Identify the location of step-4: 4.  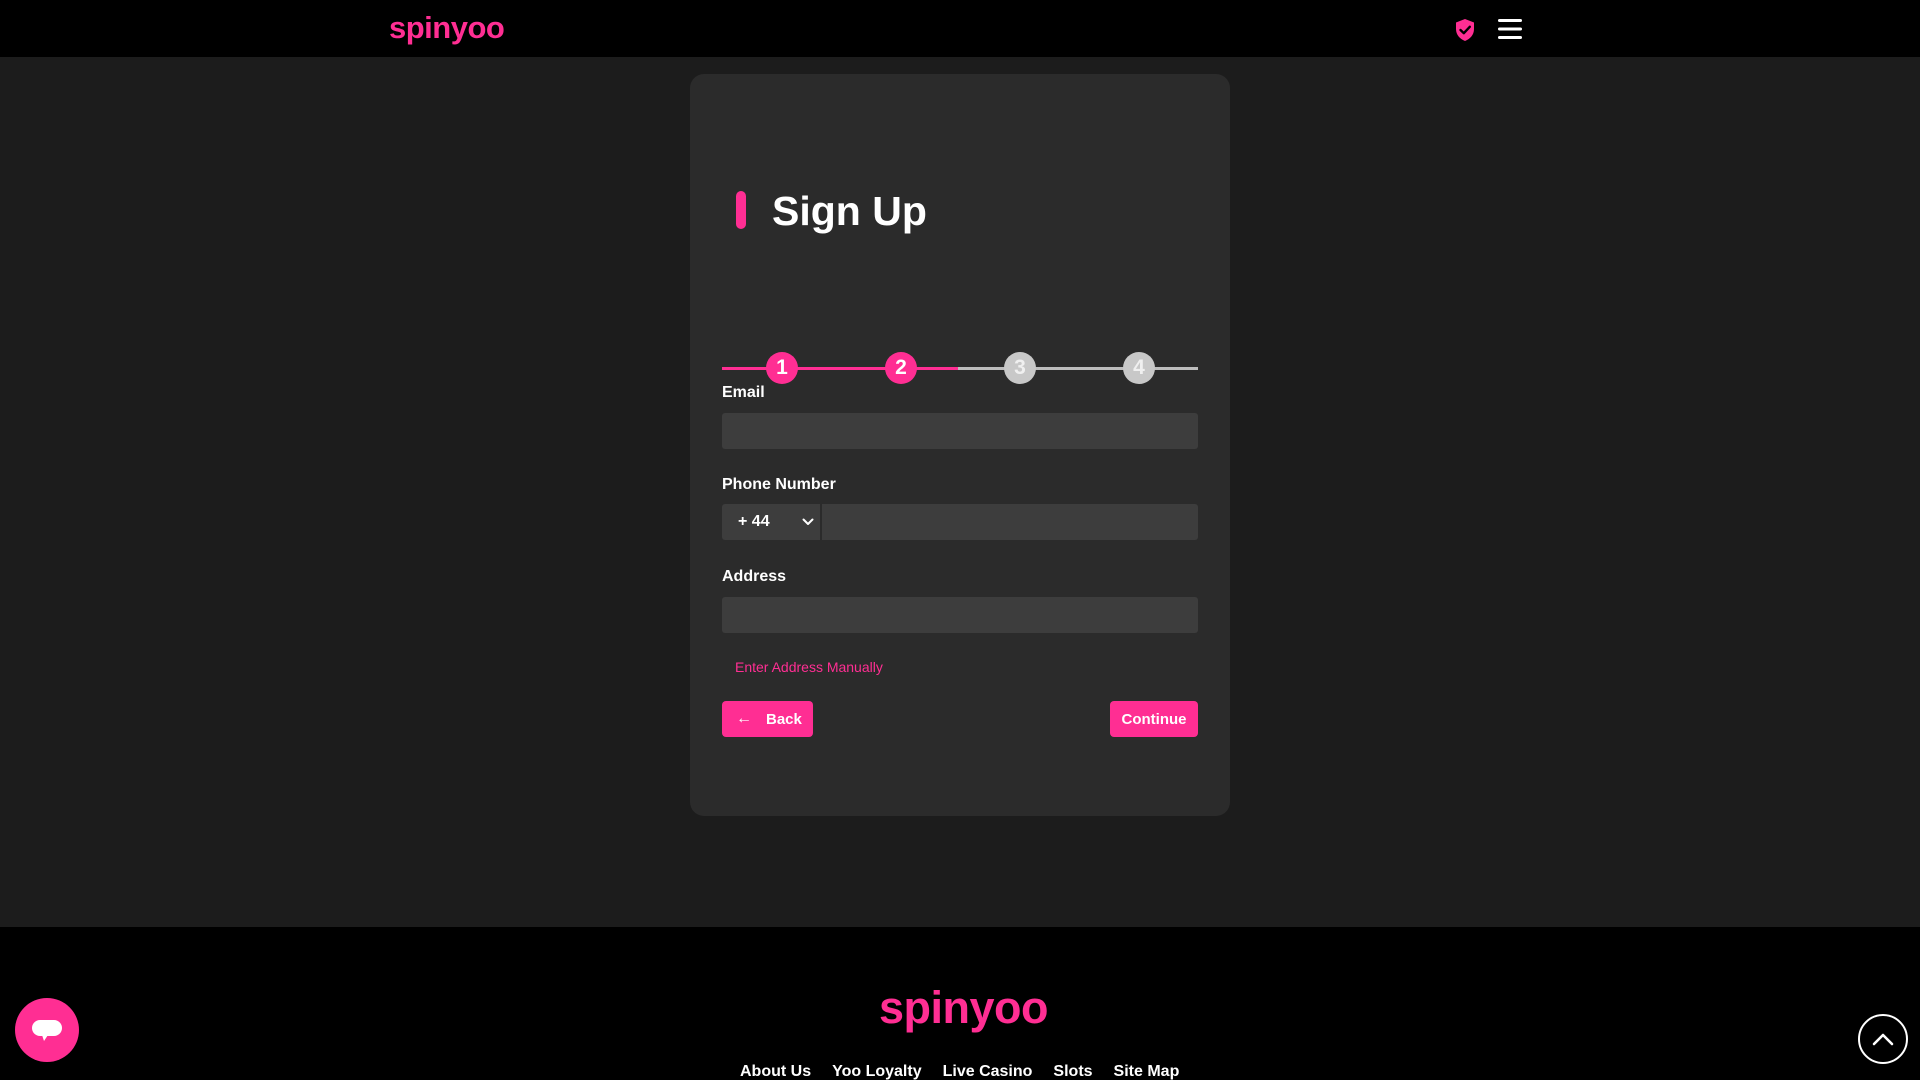
(1139, 368).